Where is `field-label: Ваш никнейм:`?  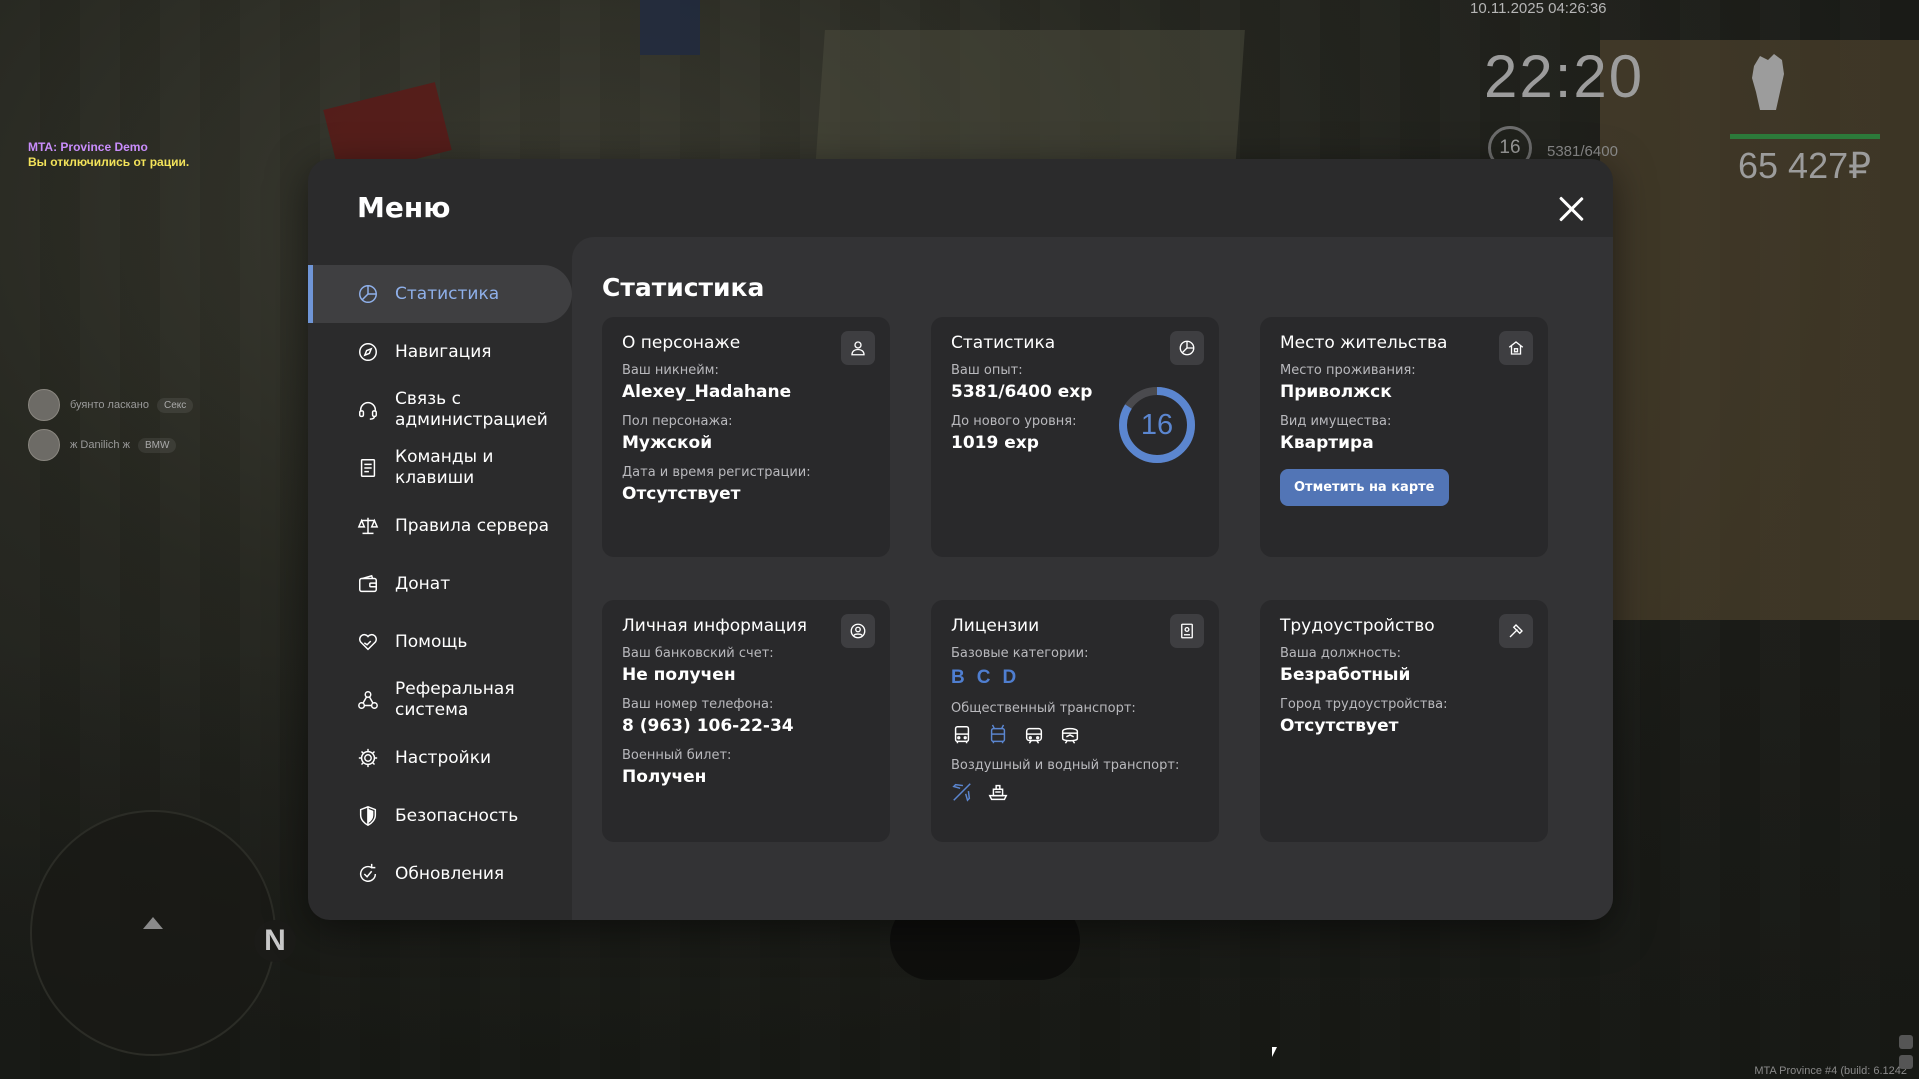
field-label: Ваш никнейм: is located at coordinates (670, 370).